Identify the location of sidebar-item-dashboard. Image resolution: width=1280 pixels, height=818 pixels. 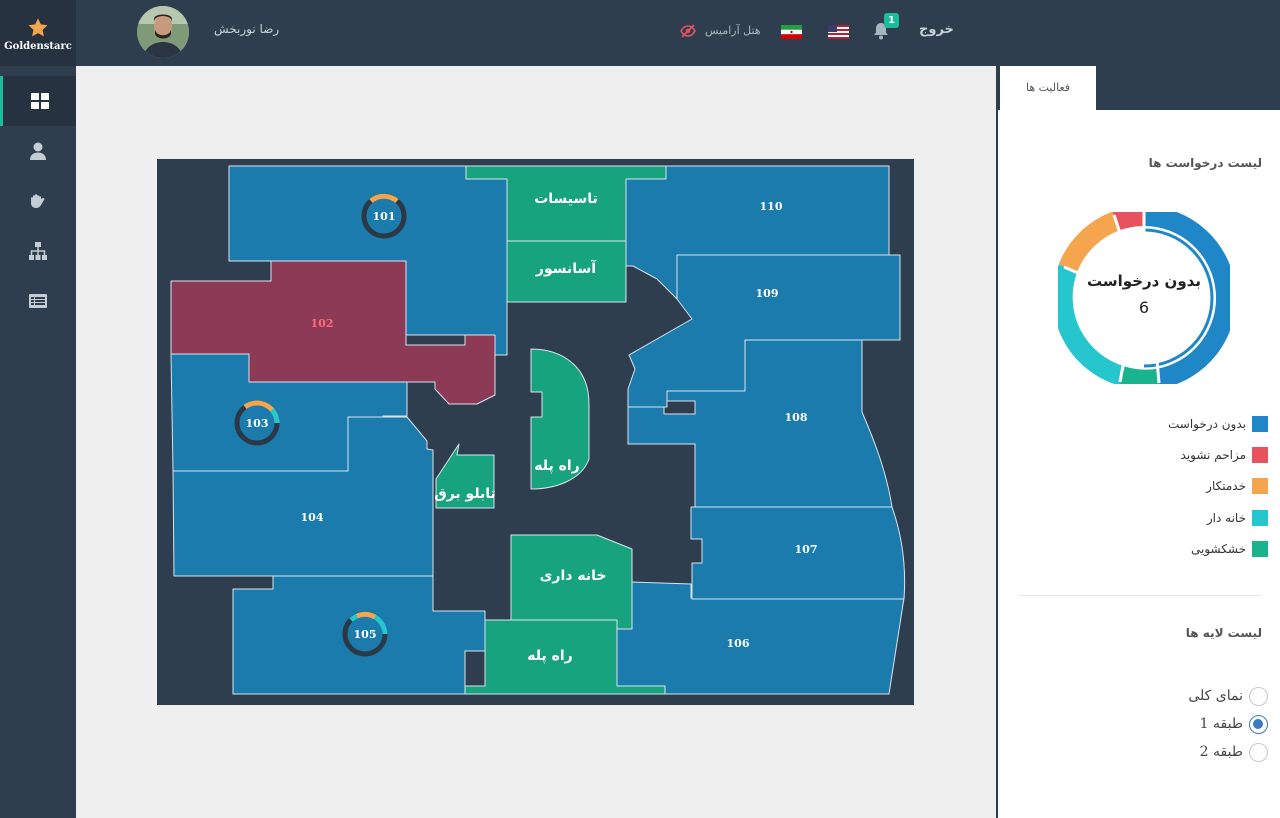
(38, 101).